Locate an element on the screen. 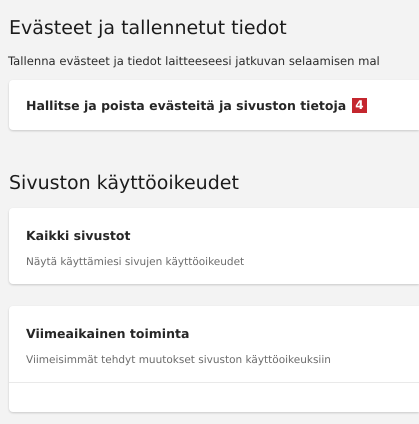 The image size is (419, 424). link-title: Kaikki sivustot is located at coordinates (78, 235).